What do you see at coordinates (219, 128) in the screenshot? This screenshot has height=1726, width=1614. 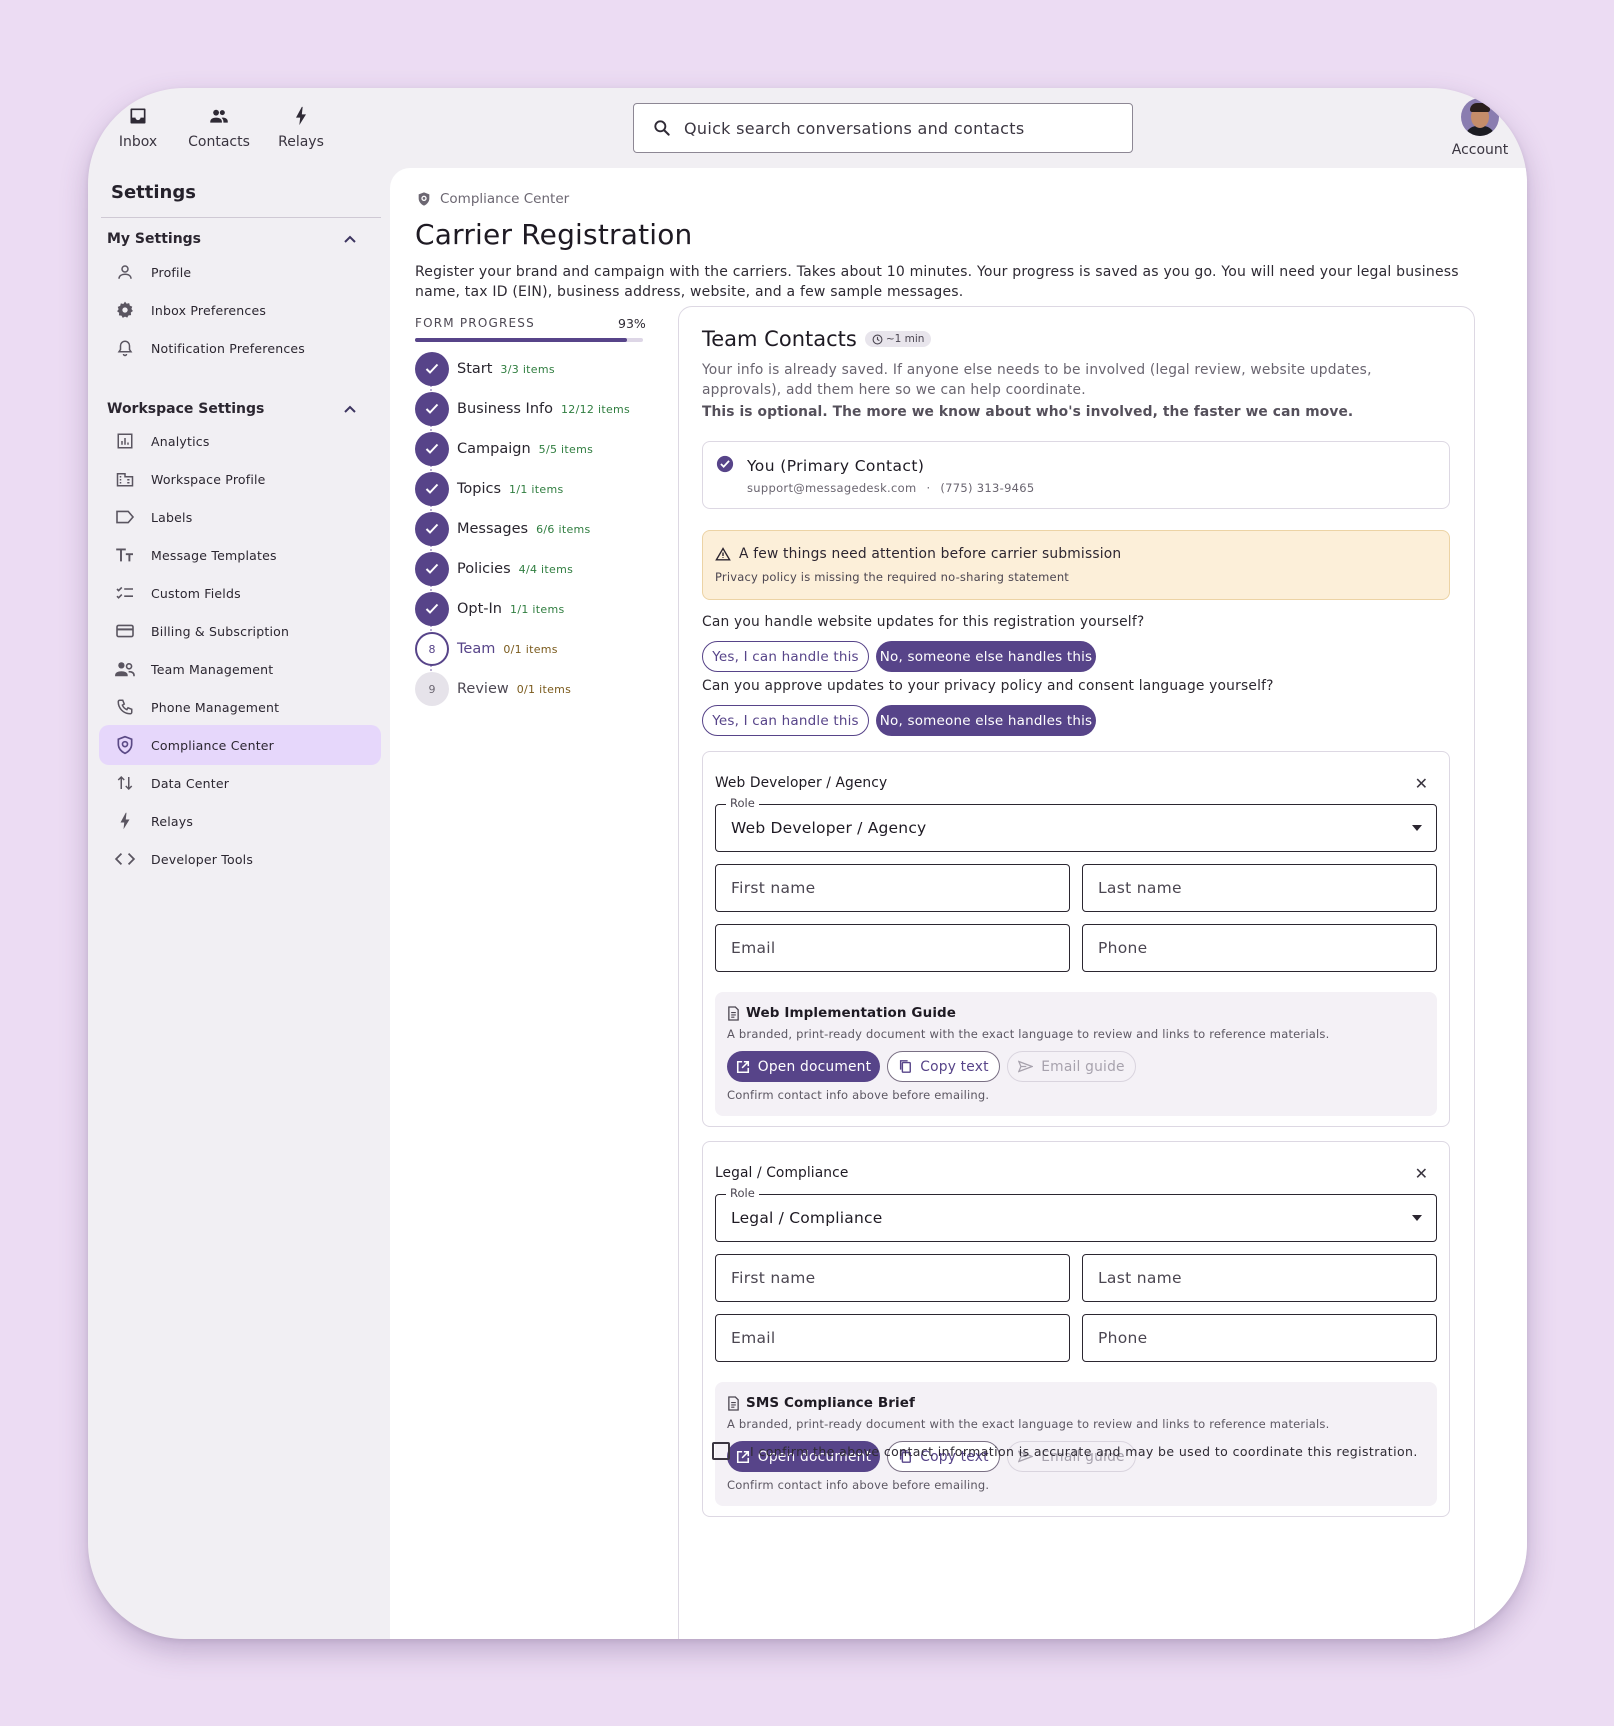 I see `nav-contacts: Contacts` at bounding box center [219, 128].